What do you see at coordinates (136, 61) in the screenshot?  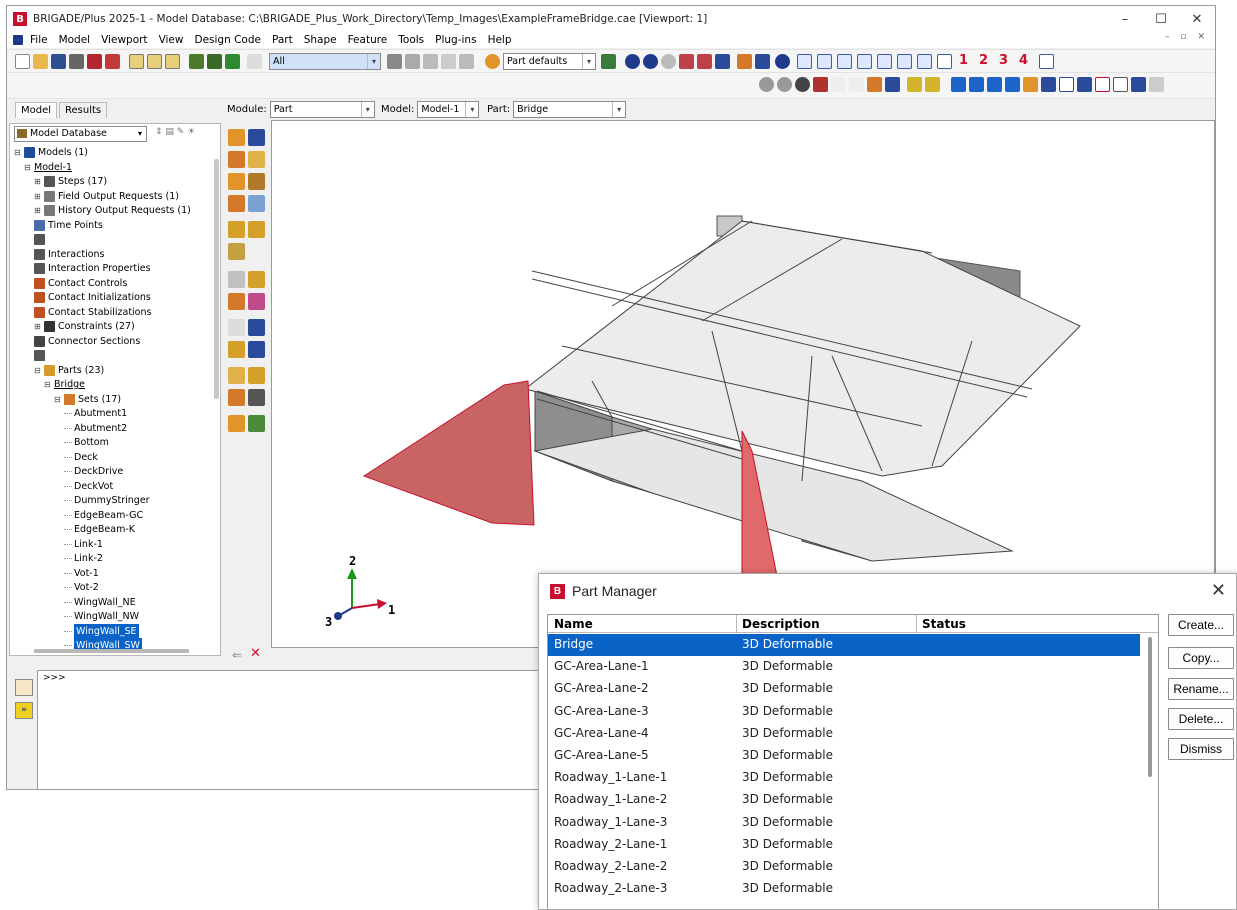 I see `box-view-icon` at bounding box center [136, 61].